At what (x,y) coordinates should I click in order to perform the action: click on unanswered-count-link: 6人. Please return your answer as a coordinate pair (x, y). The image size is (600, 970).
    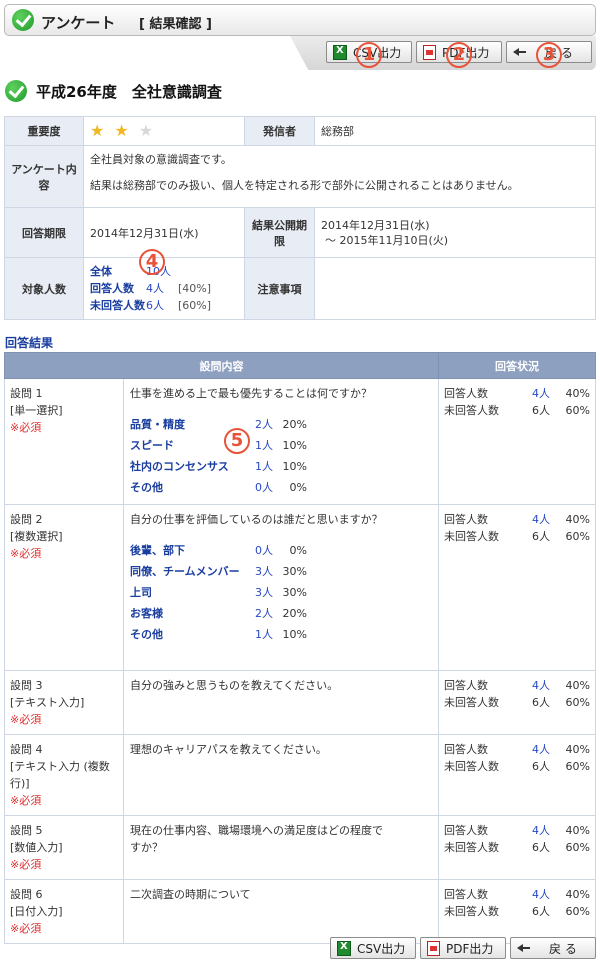
    Looking at the image, I should click on (162, 305).